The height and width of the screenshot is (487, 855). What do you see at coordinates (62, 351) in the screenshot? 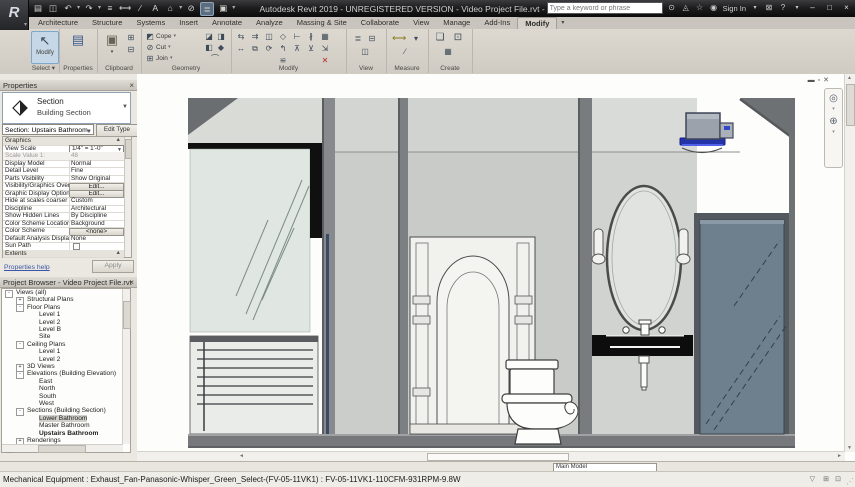
I see `tree-item-ceiling-level-1: Level 1` at bounding box center [62, 351].